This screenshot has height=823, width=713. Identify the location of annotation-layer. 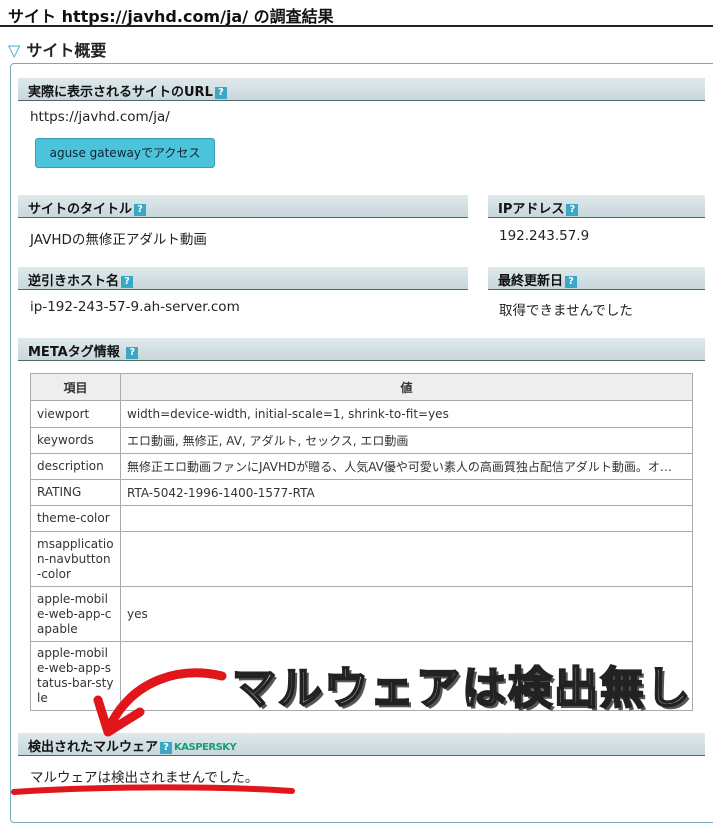
(153, 731).